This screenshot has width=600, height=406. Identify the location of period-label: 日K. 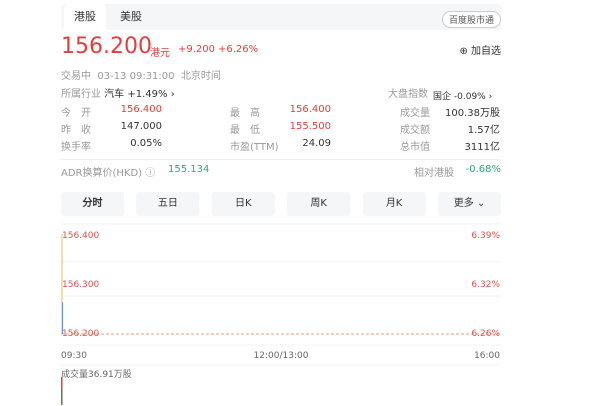
(243, 203).